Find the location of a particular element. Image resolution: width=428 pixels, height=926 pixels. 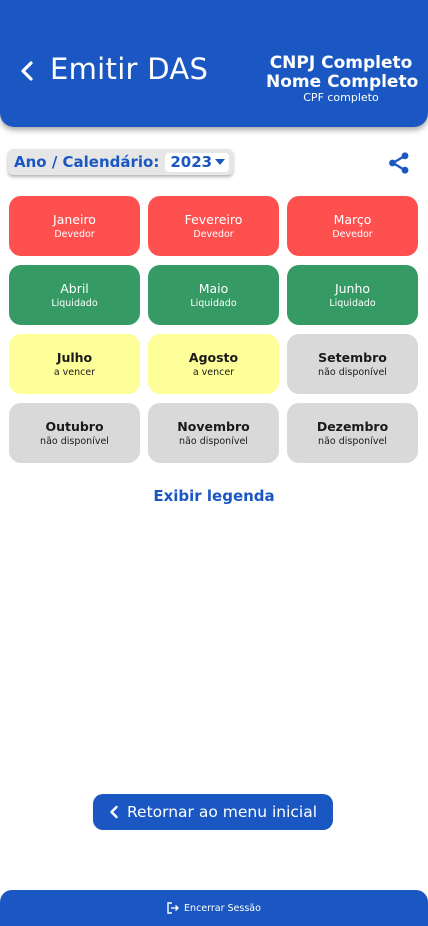

month-name: Outubro is located at coordinates (74, 426).